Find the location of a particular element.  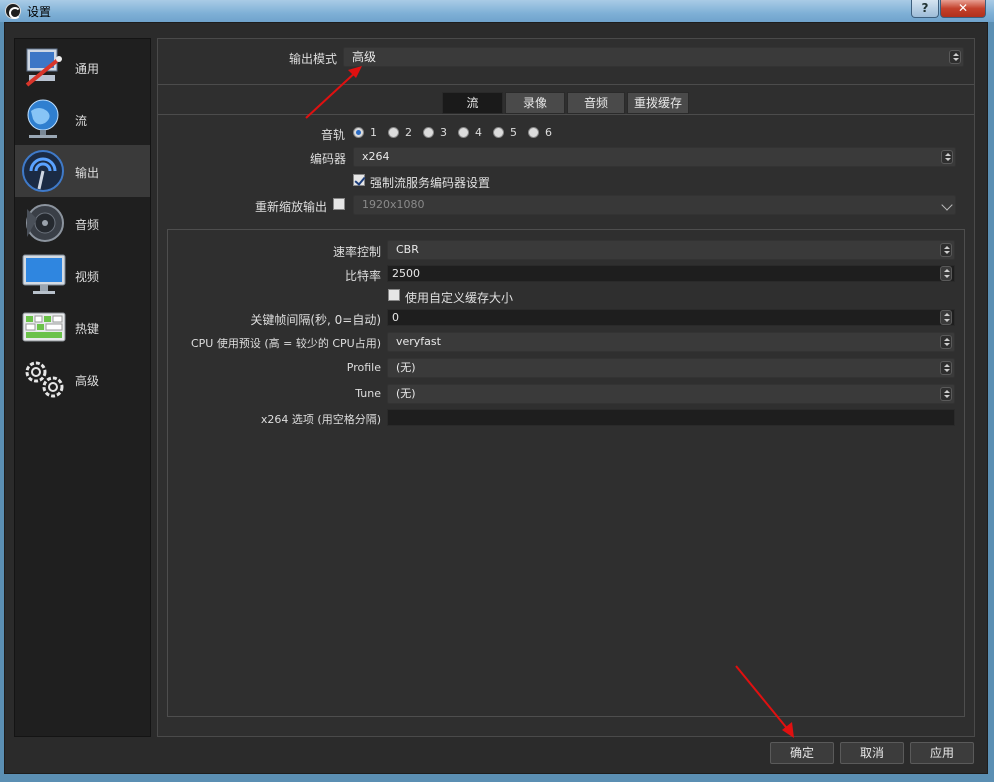

sidebar-item-audio: 音频 is located at coordinates (82, 223).